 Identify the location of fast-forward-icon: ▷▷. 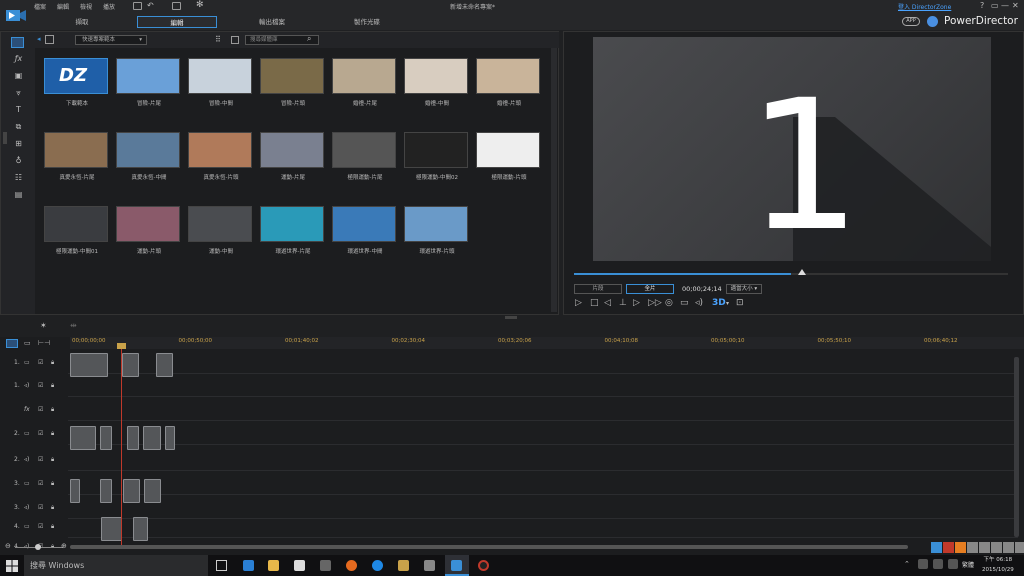
(655, 303).